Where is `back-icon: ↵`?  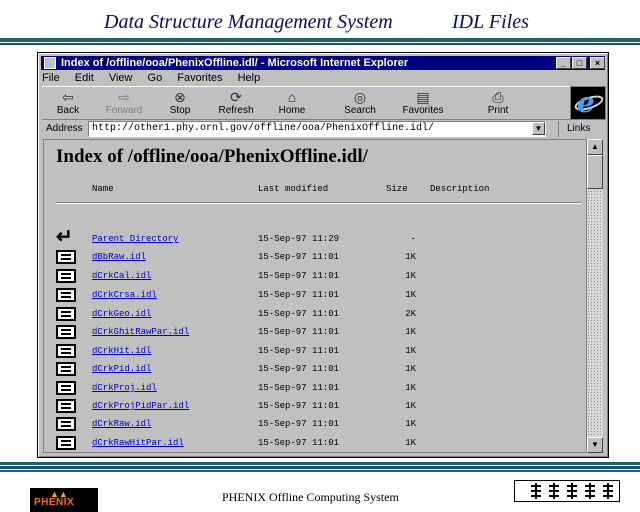
back-icon: ↵ is located at coordinates (64, 237).